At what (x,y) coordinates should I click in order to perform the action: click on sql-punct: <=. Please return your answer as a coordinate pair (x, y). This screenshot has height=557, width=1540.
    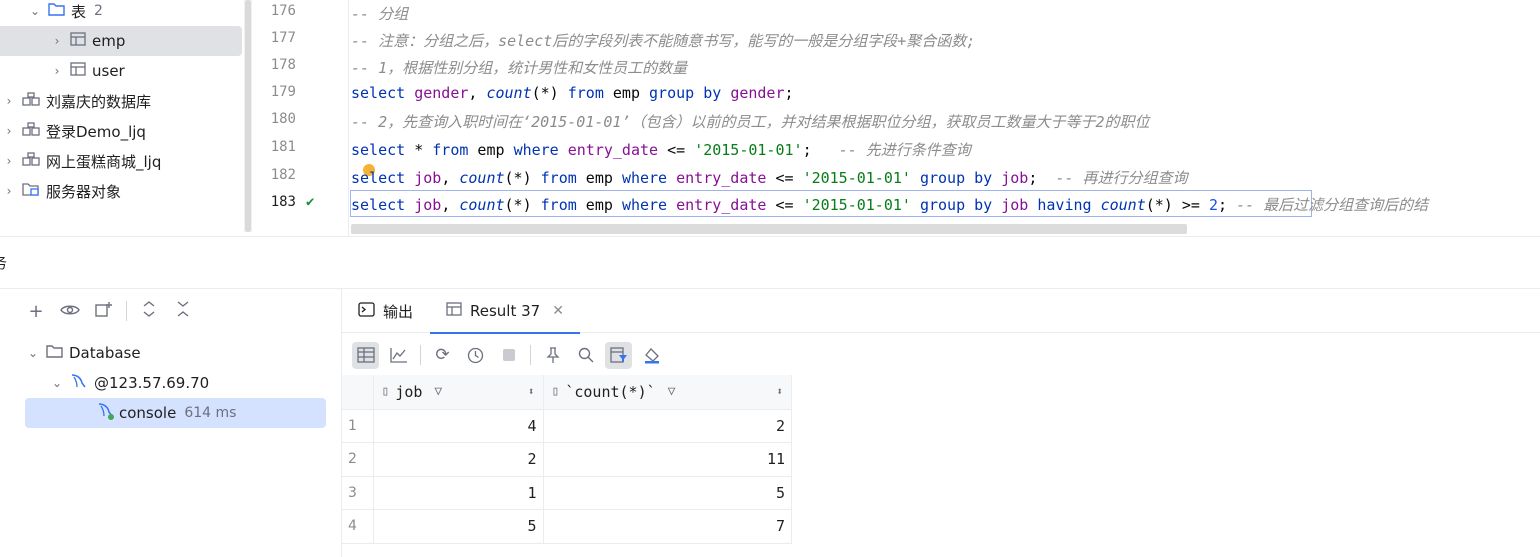
    Looking at the image, I should click on (676, 150).